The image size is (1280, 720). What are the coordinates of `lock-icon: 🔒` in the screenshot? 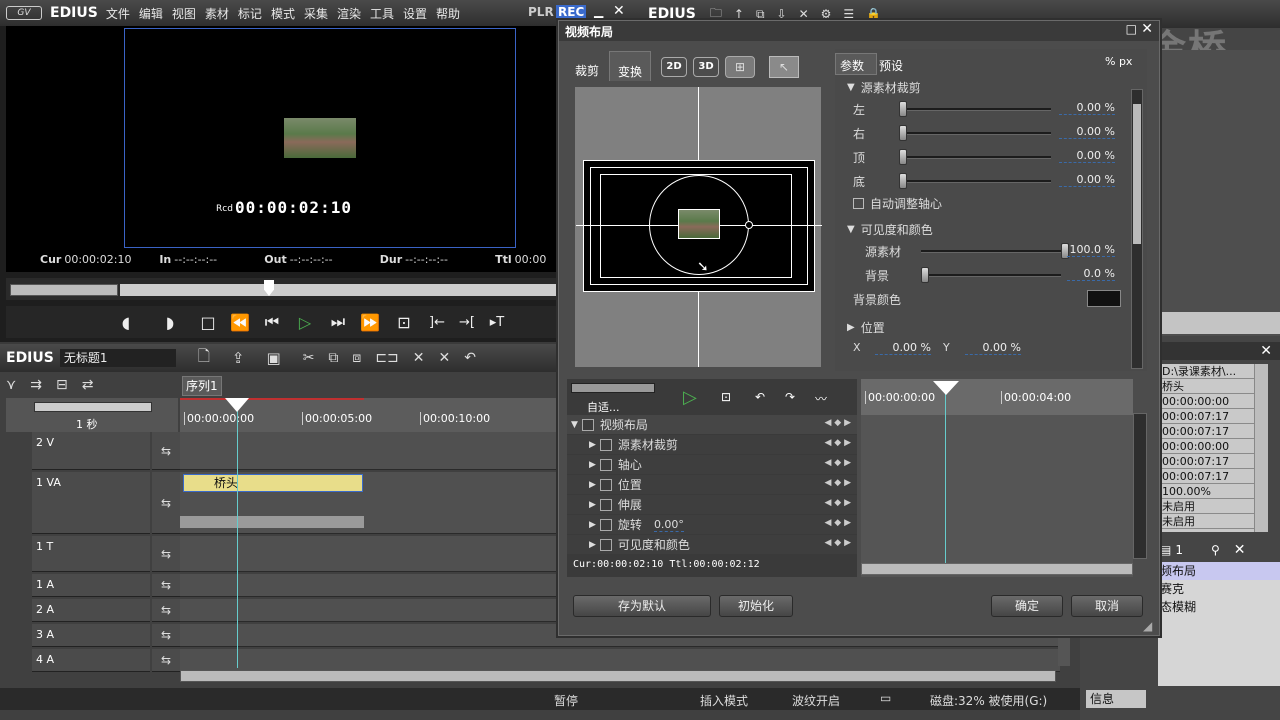 It's located at (873, 14).